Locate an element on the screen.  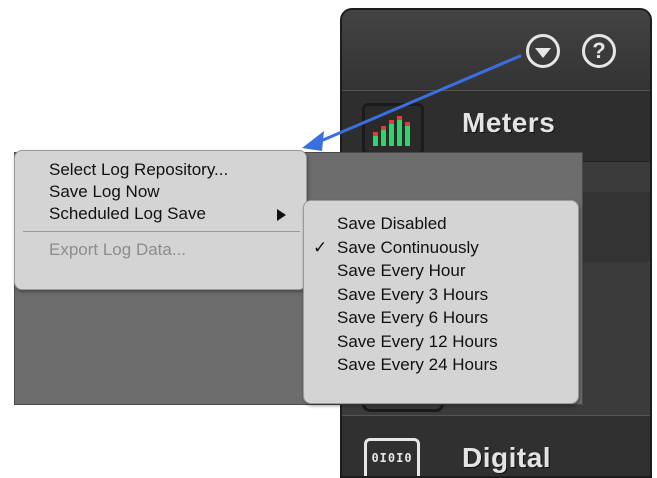
menu-item-label: Save Log Now is located at coordinates (104, 191).